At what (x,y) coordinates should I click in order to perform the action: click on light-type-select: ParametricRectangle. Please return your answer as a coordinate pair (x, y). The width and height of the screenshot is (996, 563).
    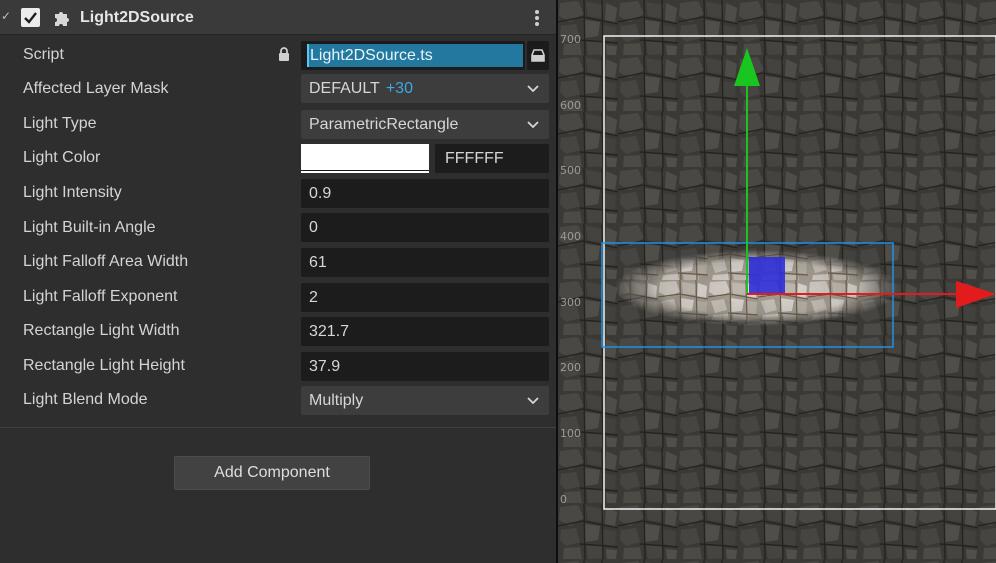
    Looking at the image, I should click on (425, 124).